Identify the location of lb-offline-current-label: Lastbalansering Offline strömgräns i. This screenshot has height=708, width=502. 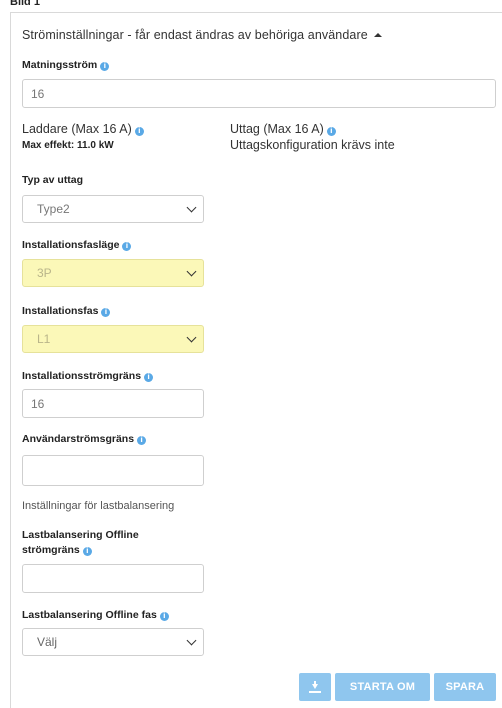
(80, 542).